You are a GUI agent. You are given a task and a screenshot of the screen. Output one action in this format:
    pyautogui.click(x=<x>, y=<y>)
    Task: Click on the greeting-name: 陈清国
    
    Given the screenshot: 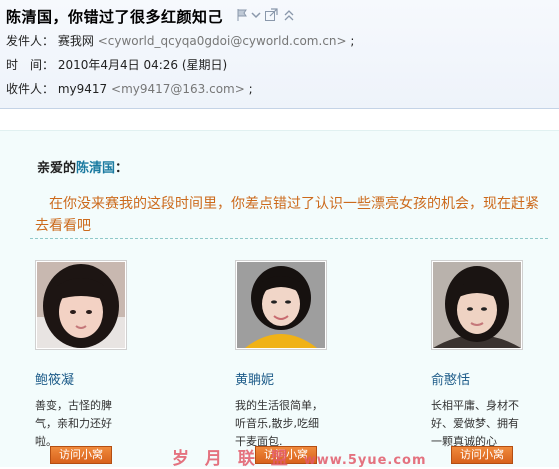 What is the action you would take?
    pyautogui.click(x=96, y=168)
    